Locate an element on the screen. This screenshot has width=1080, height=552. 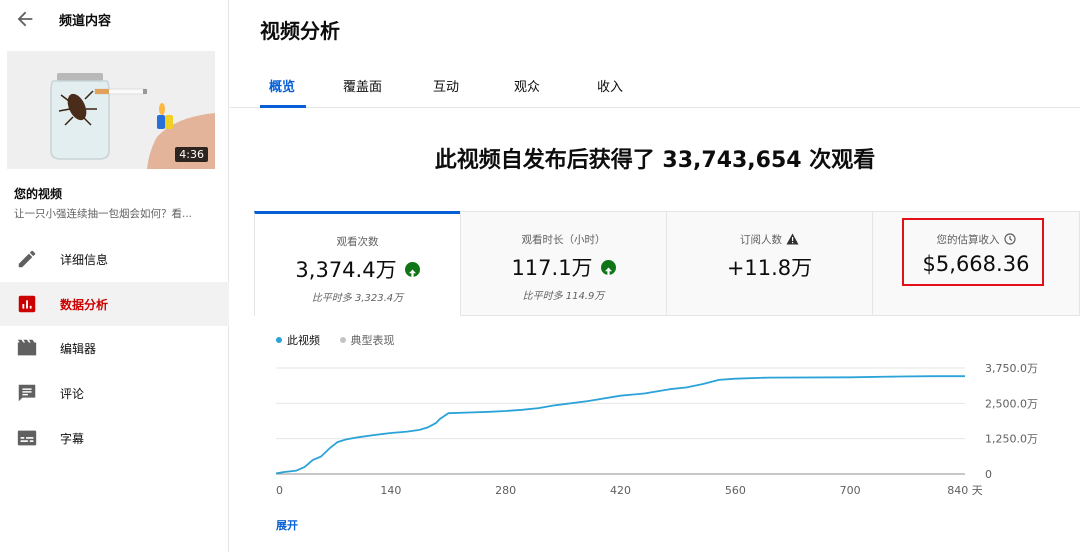
sidebar-item-label: 编辑器 is located at coordinates (78, 349).